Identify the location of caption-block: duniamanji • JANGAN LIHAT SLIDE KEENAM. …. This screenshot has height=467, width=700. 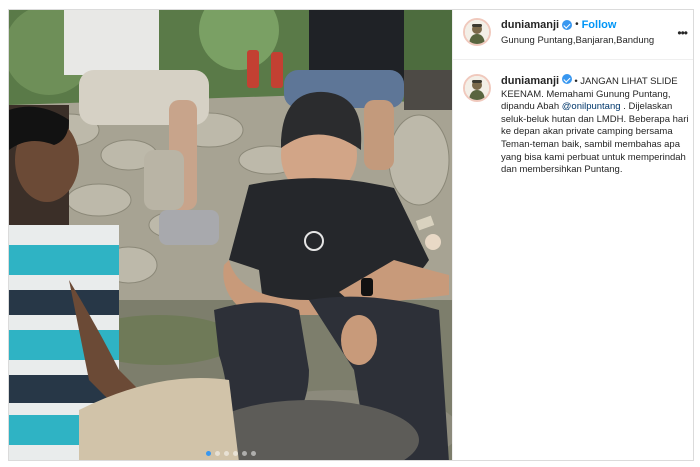
(573, 118).